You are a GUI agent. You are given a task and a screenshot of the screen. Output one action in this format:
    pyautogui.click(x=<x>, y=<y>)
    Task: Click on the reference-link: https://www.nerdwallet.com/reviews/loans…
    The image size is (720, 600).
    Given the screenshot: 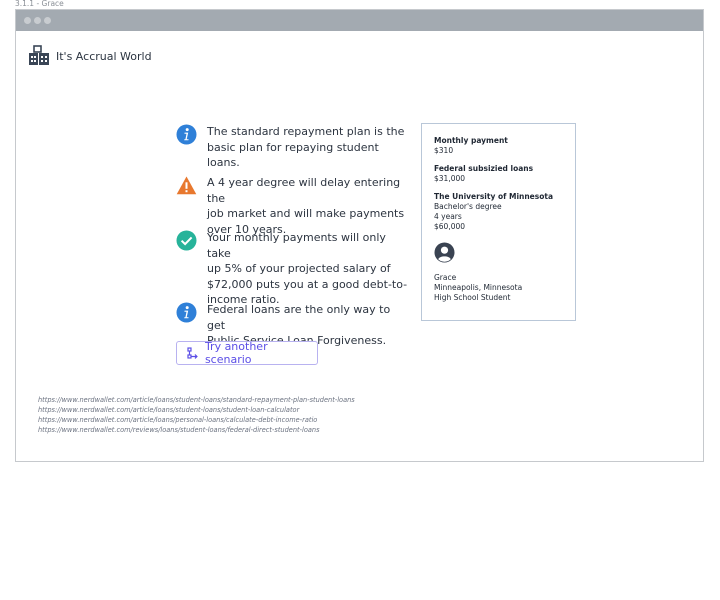 What is the action you would take?
    pyautogui.click(x=196, y=430)
    